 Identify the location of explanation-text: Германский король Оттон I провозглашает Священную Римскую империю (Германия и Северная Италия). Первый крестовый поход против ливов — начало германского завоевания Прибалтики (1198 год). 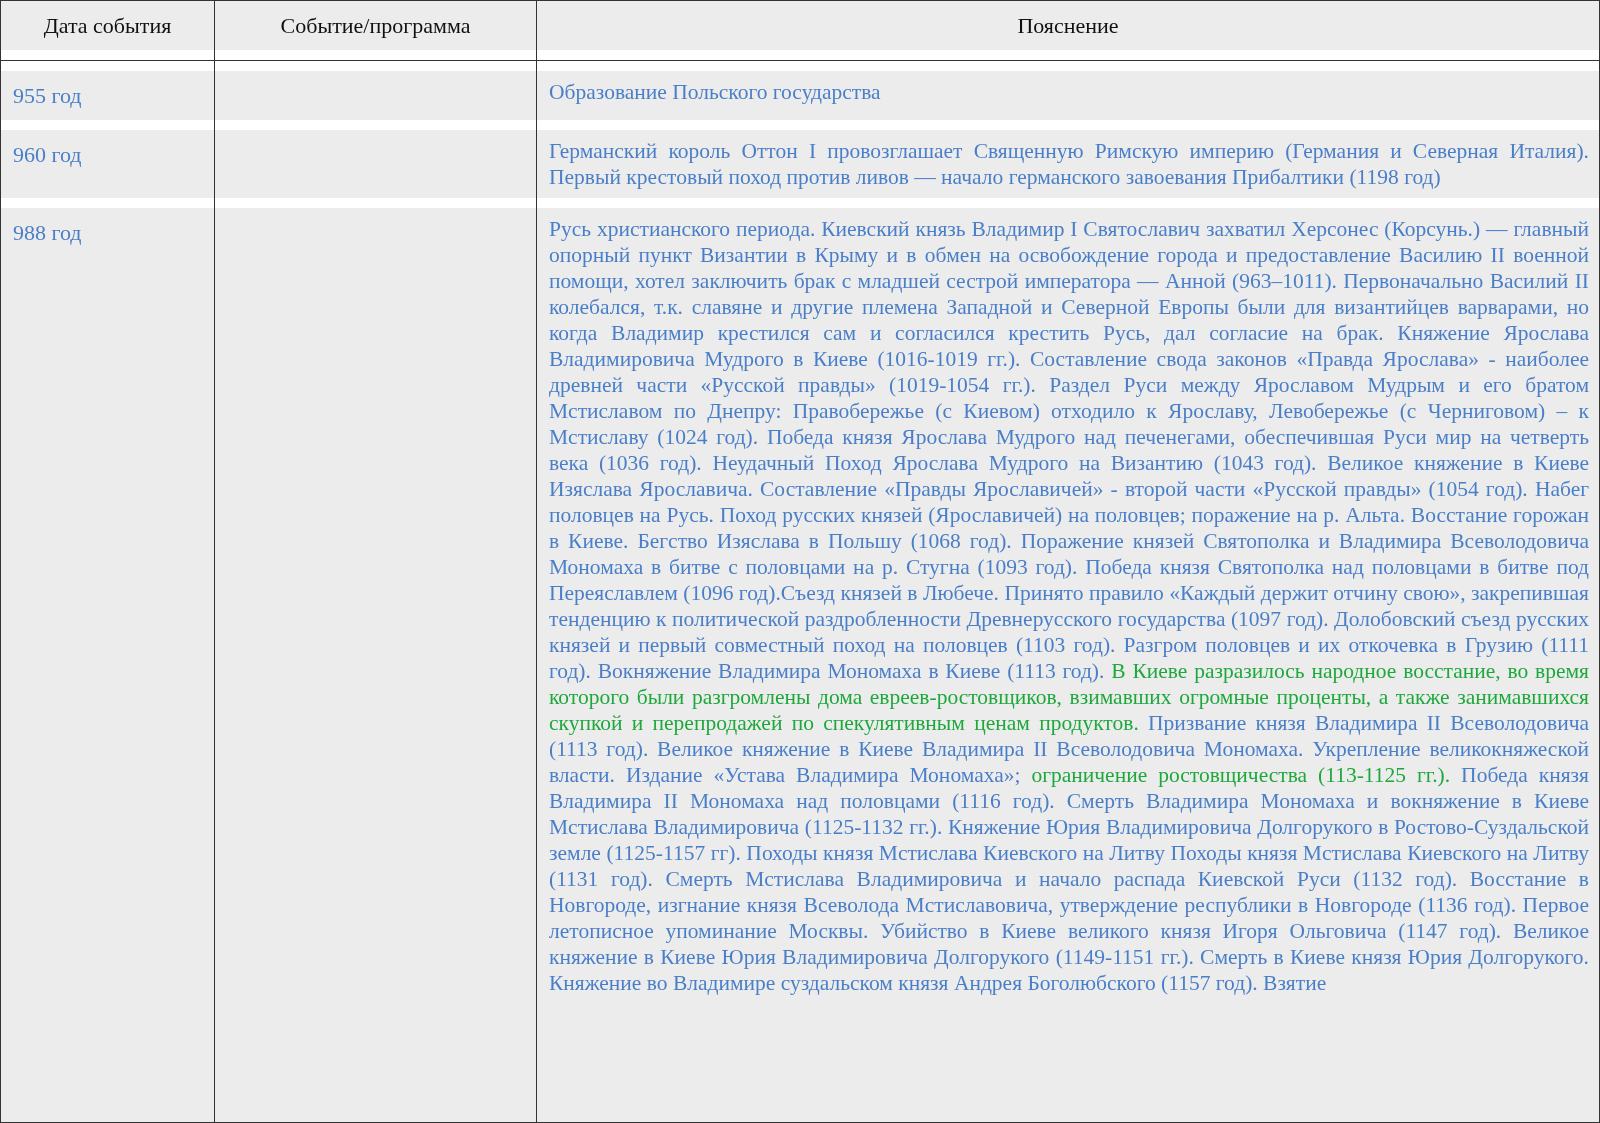
(1069, 164).